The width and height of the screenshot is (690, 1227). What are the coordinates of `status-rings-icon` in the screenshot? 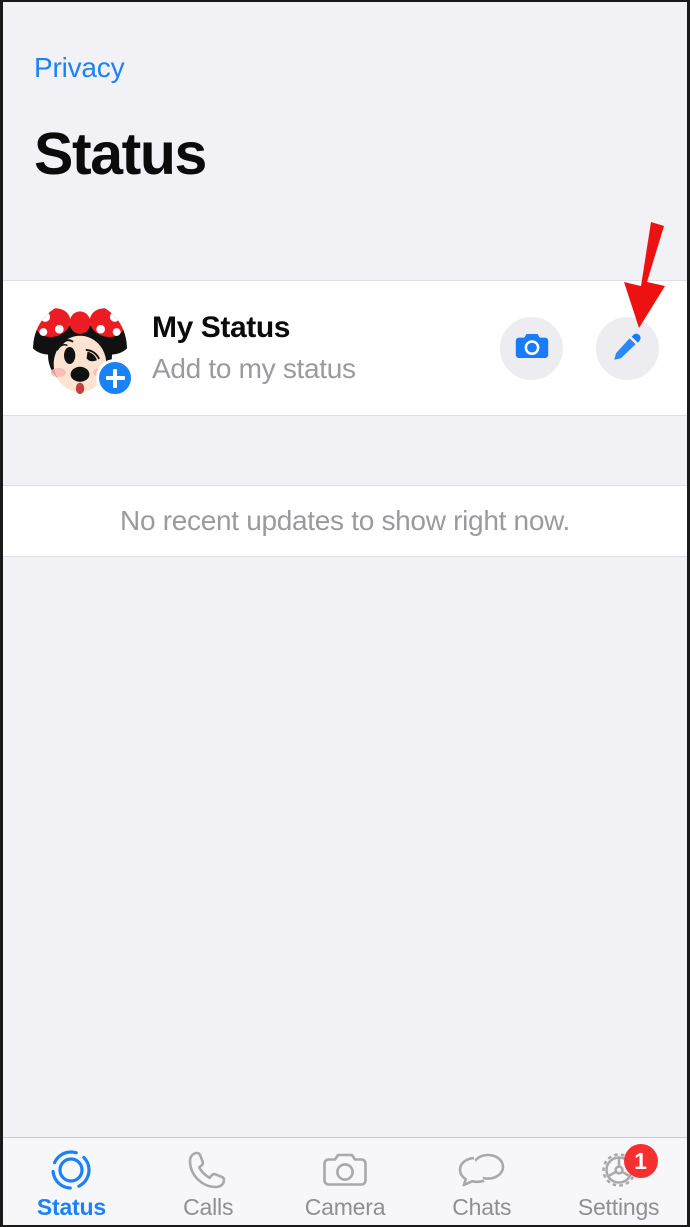 It's located at (71, 1170).